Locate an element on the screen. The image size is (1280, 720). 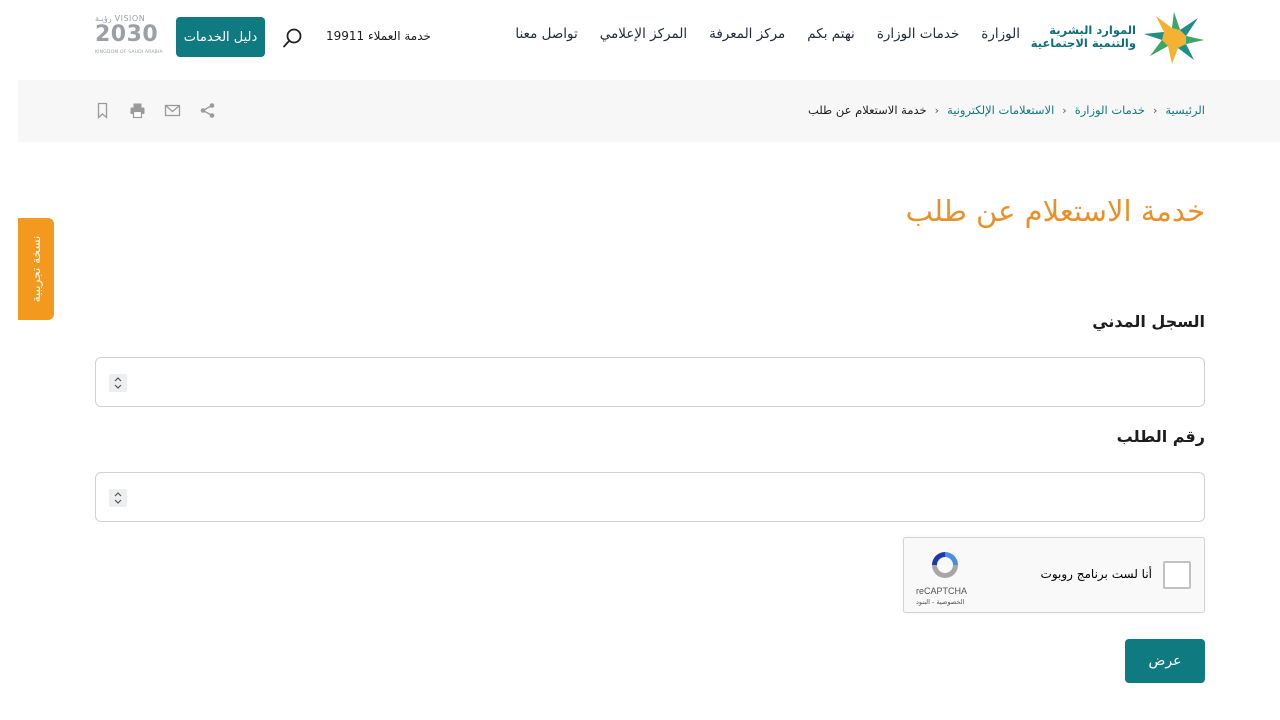
nav-ministry: الوزارة is located at coordinates (1000, 34).